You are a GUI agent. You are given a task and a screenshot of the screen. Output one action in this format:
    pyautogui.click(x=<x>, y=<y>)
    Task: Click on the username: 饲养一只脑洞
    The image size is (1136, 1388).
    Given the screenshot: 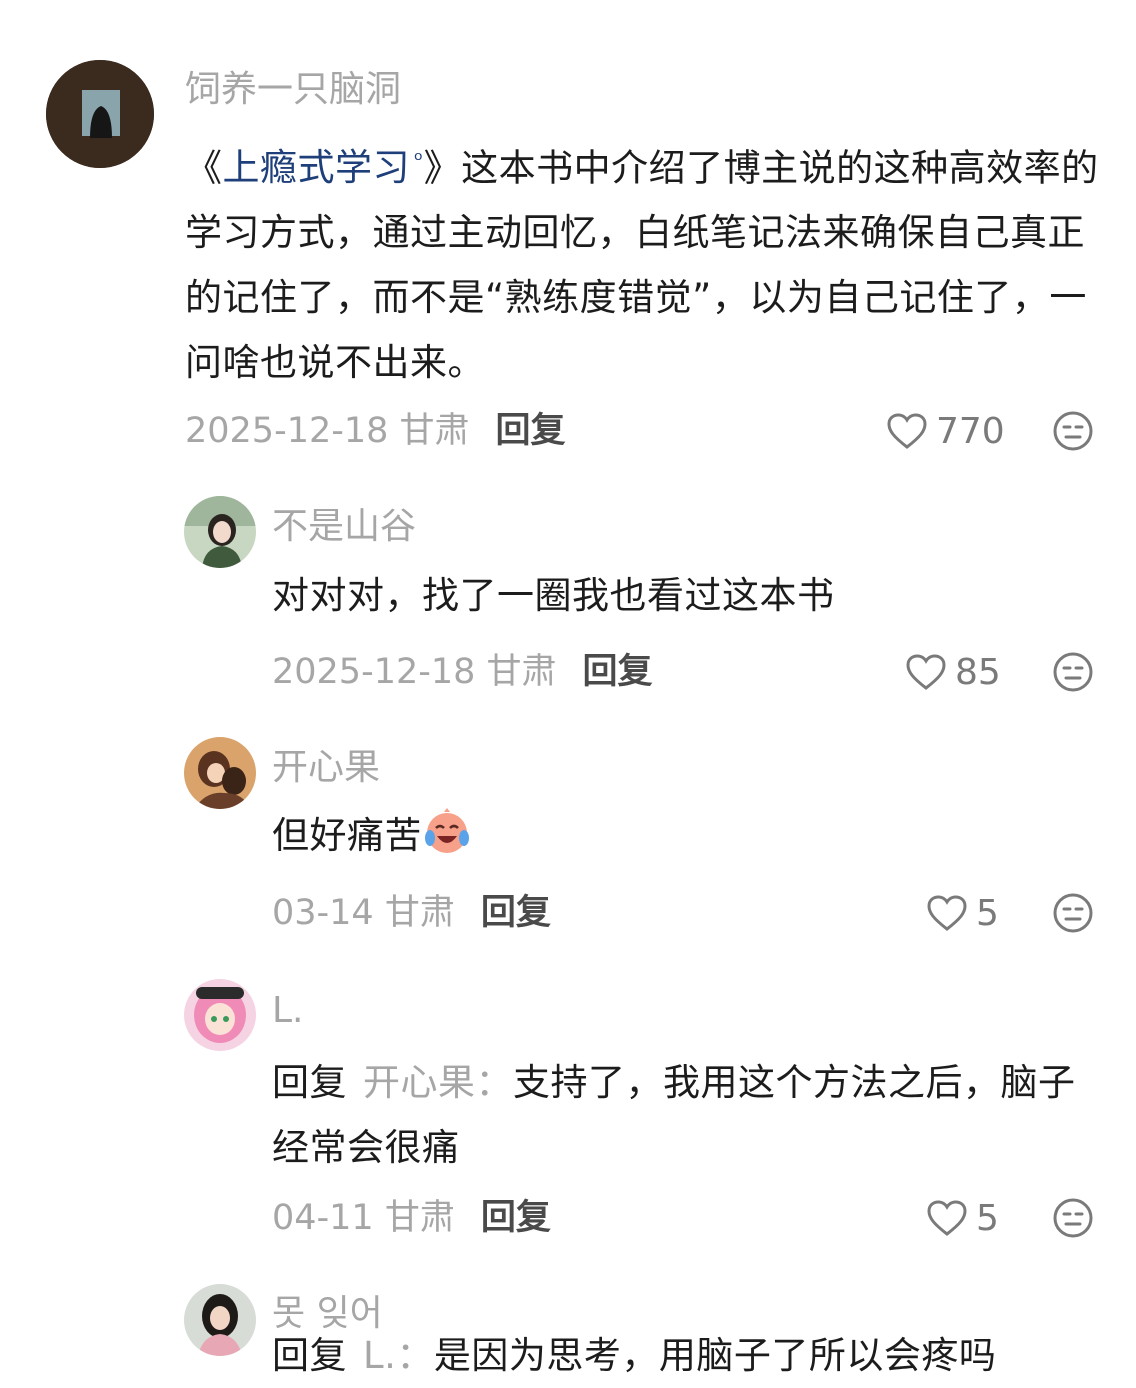 What is the action you would take?
    pyautogui.click(x=293, y=90)
    